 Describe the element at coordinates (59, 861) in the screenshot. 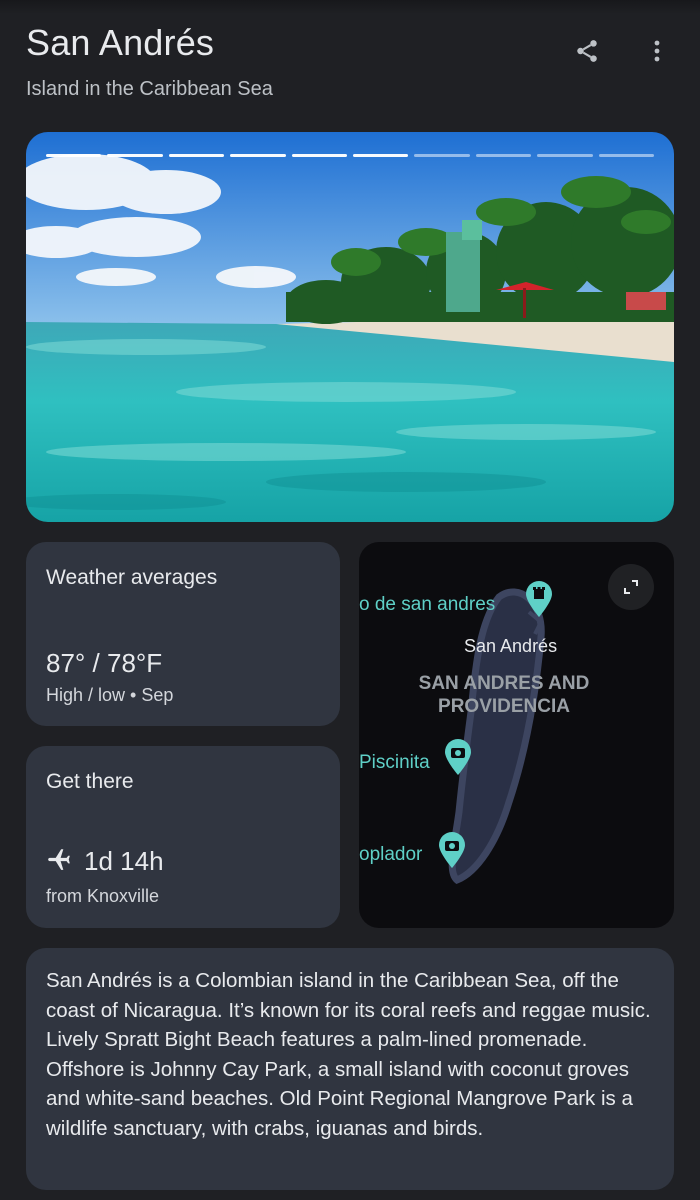

I see `airplane-icon` at that location.